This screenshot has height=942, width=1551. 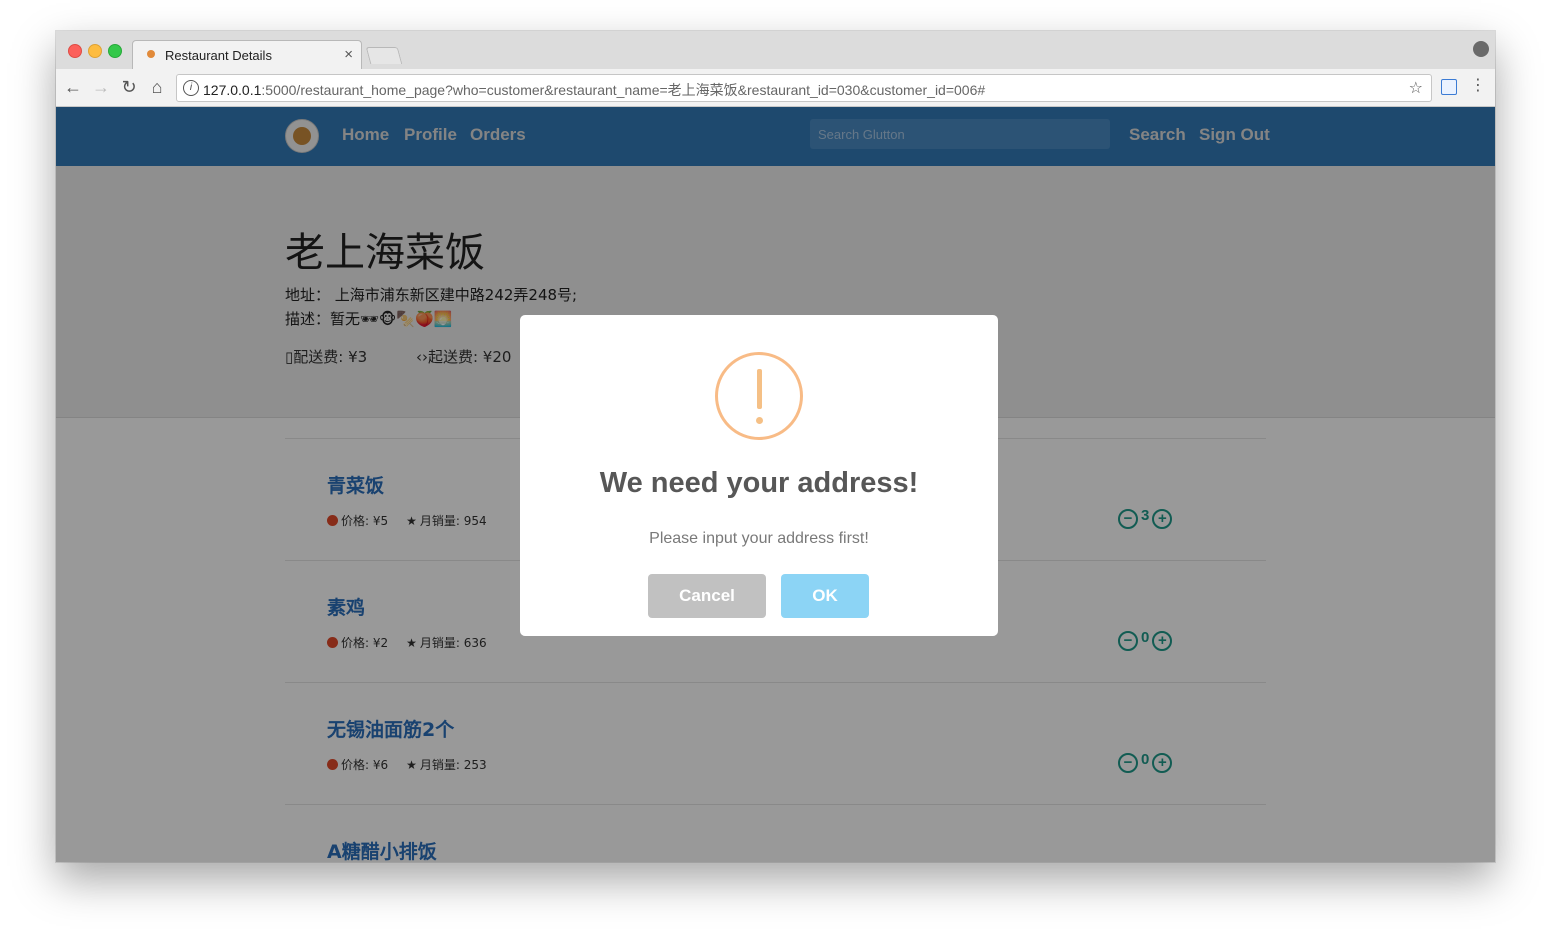 I want to click on tab-restaurant-details: Restaurant Details ×, so click(x=247, y=55).